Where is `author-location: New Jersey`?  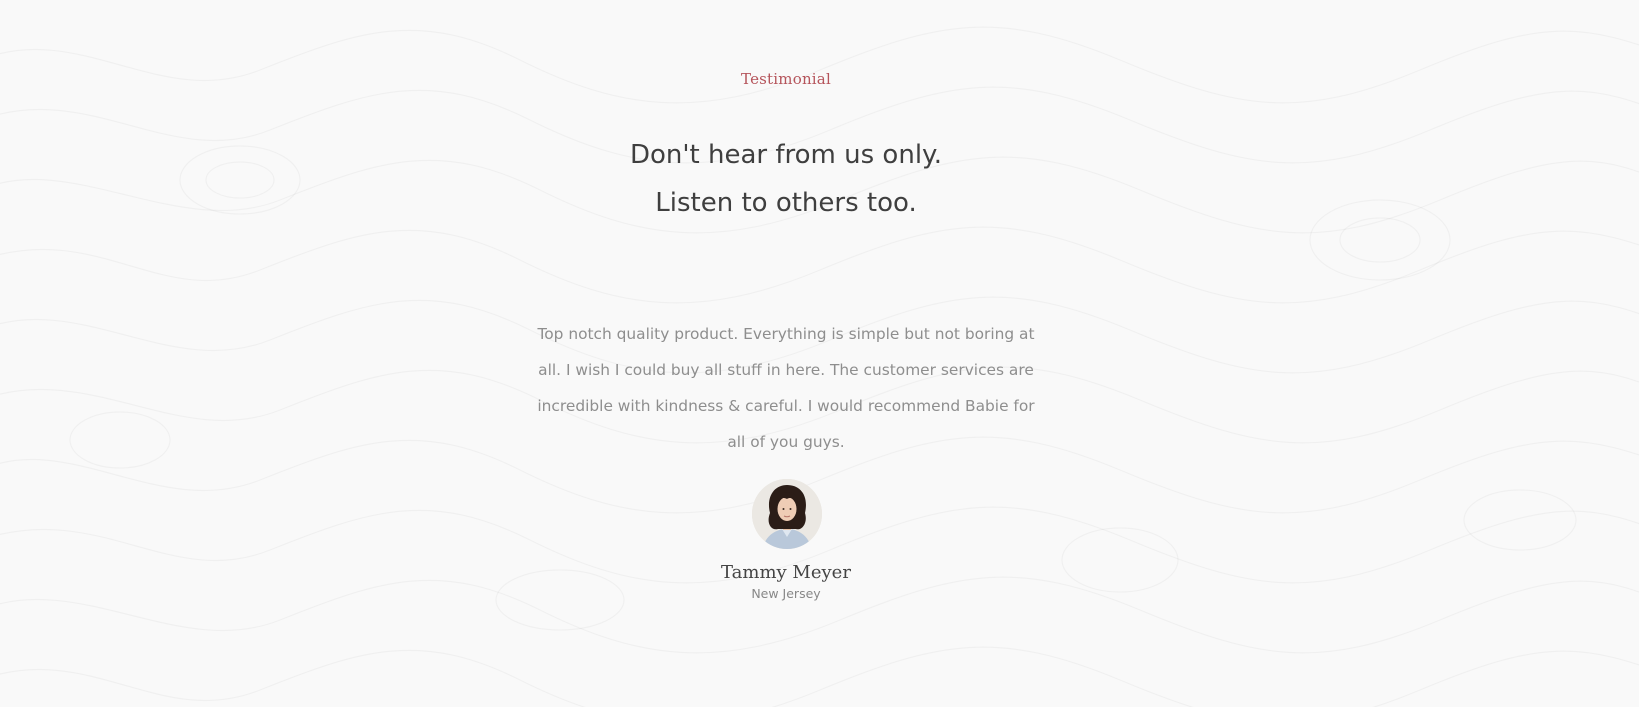 author-location: New Jersey is located at coordinates (786, 593).